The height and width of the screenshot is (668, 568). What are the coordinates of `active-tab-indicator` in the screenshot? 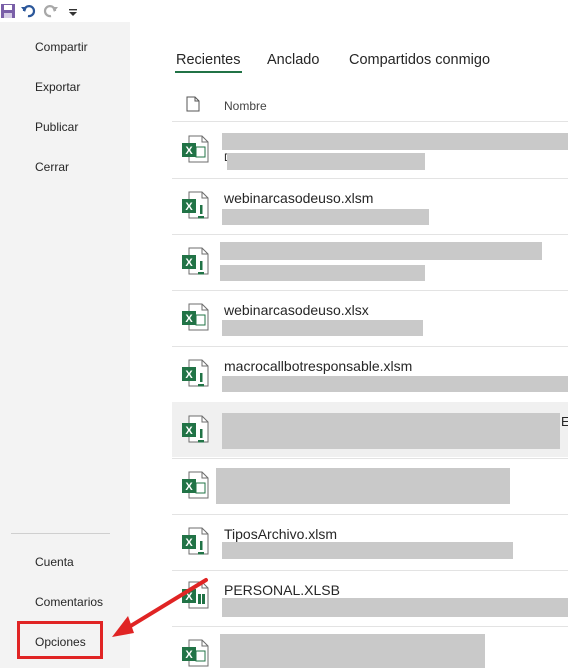 It's located at (208, 72).